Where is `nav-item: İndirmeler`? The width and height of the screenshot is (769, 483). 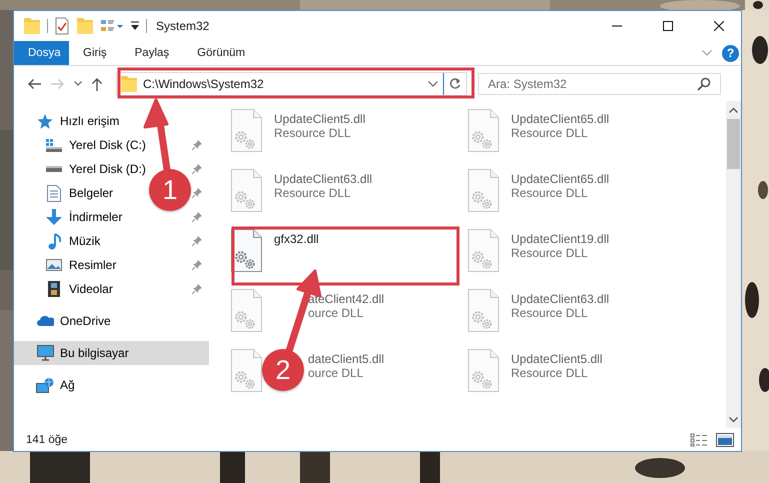
nav-item: İndirmeler is located at coordinates (70, 217).